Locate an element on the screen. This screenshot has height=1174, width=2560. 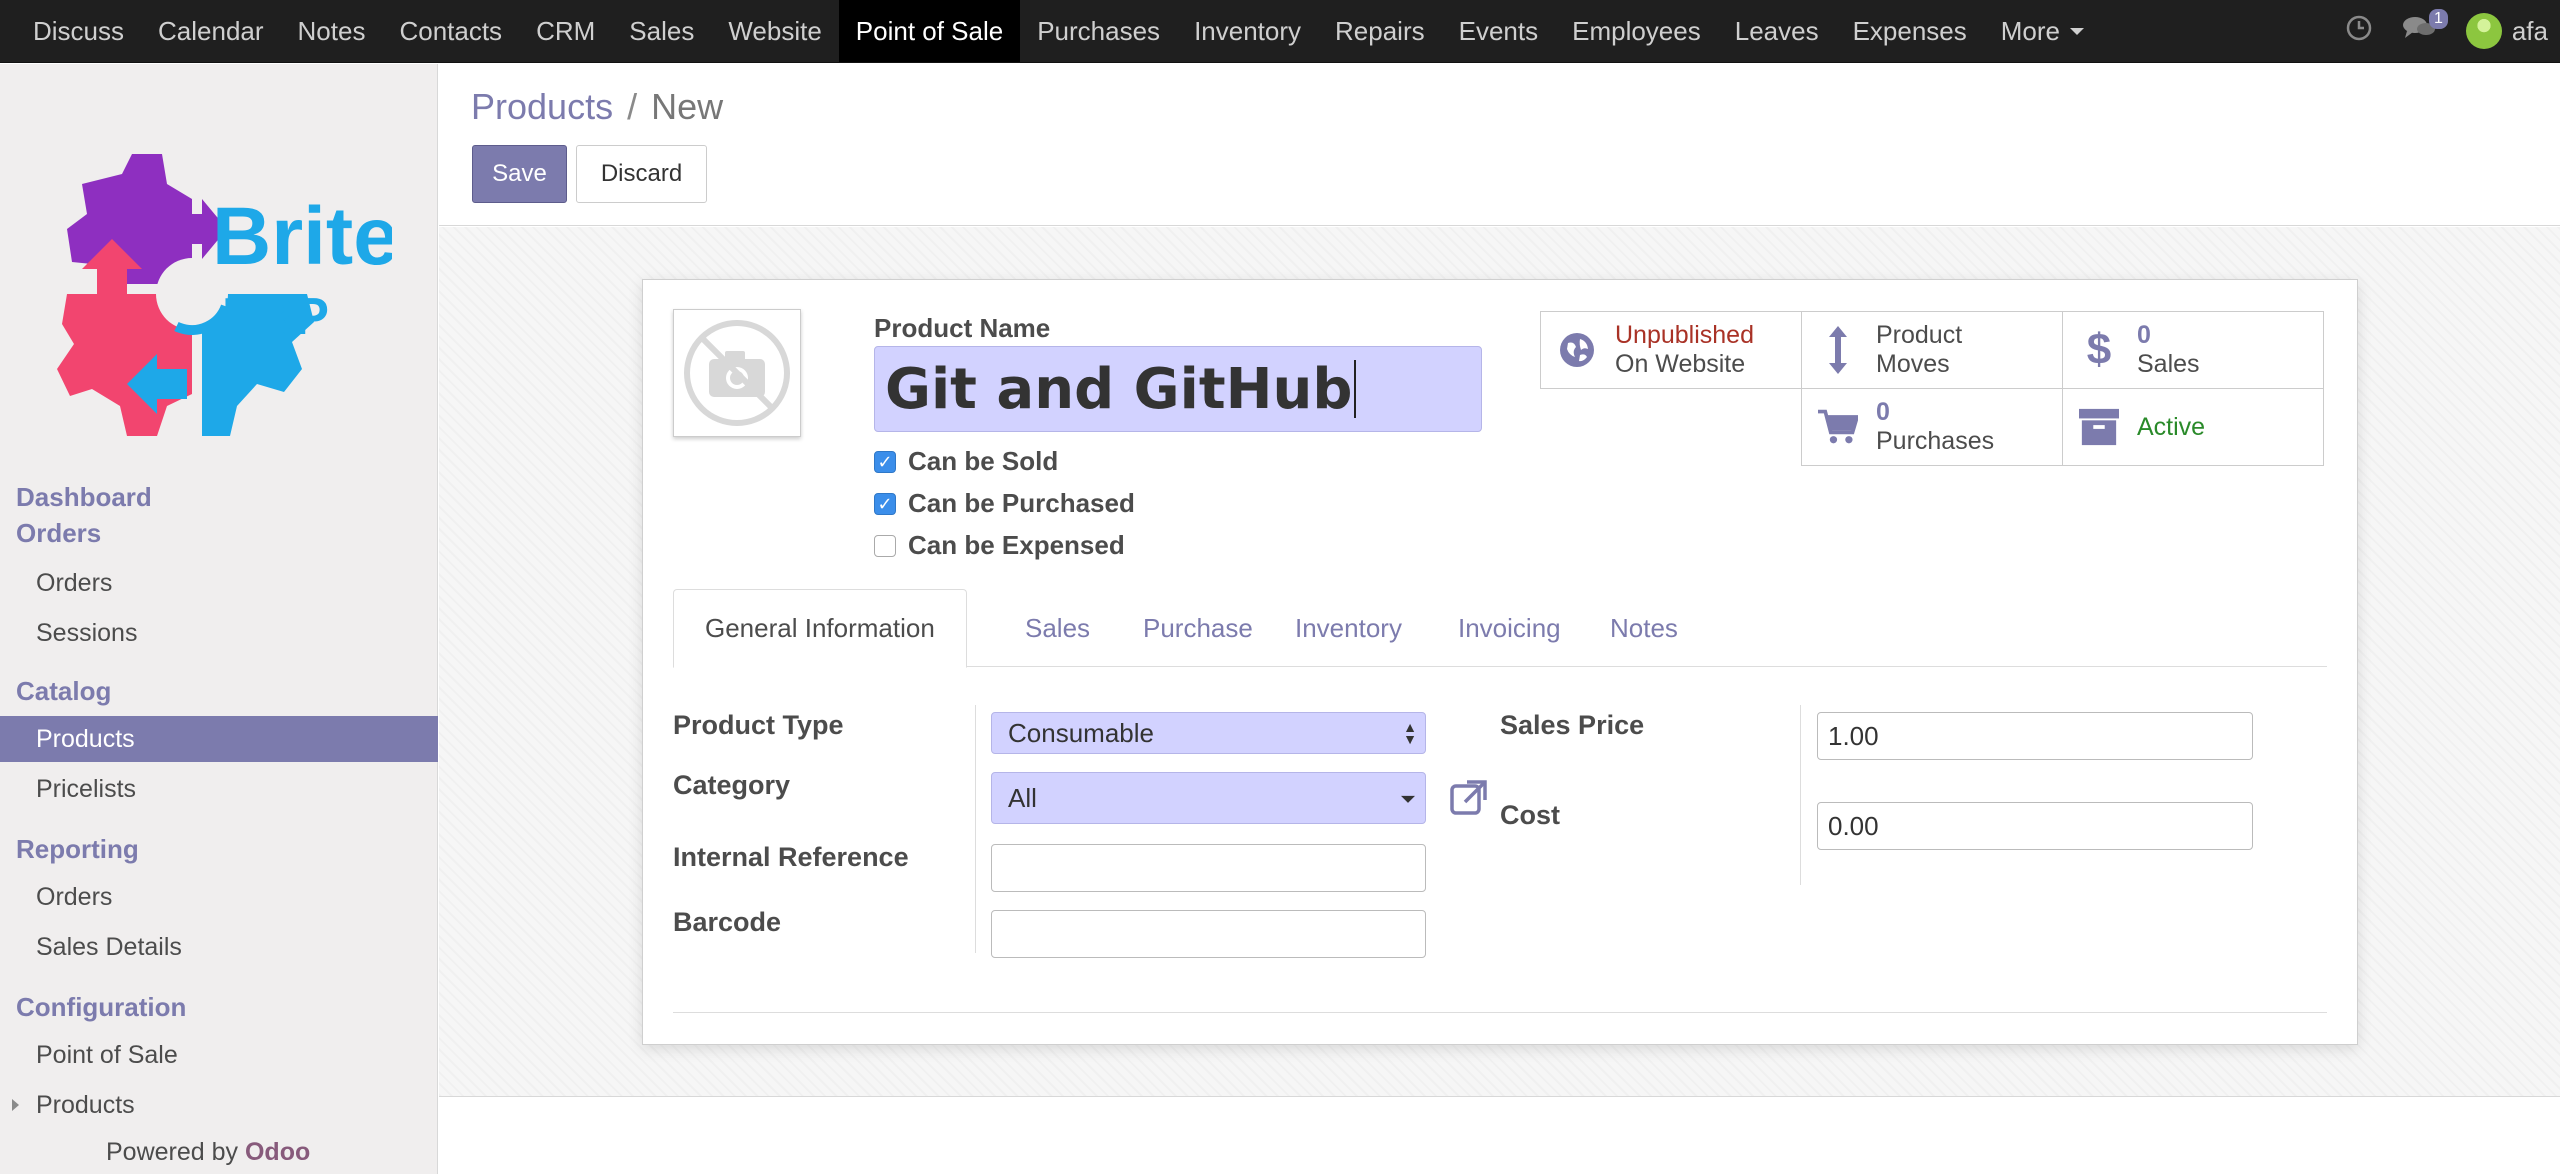
menu-calendar: Calendar is located at coordinates (211, 31).